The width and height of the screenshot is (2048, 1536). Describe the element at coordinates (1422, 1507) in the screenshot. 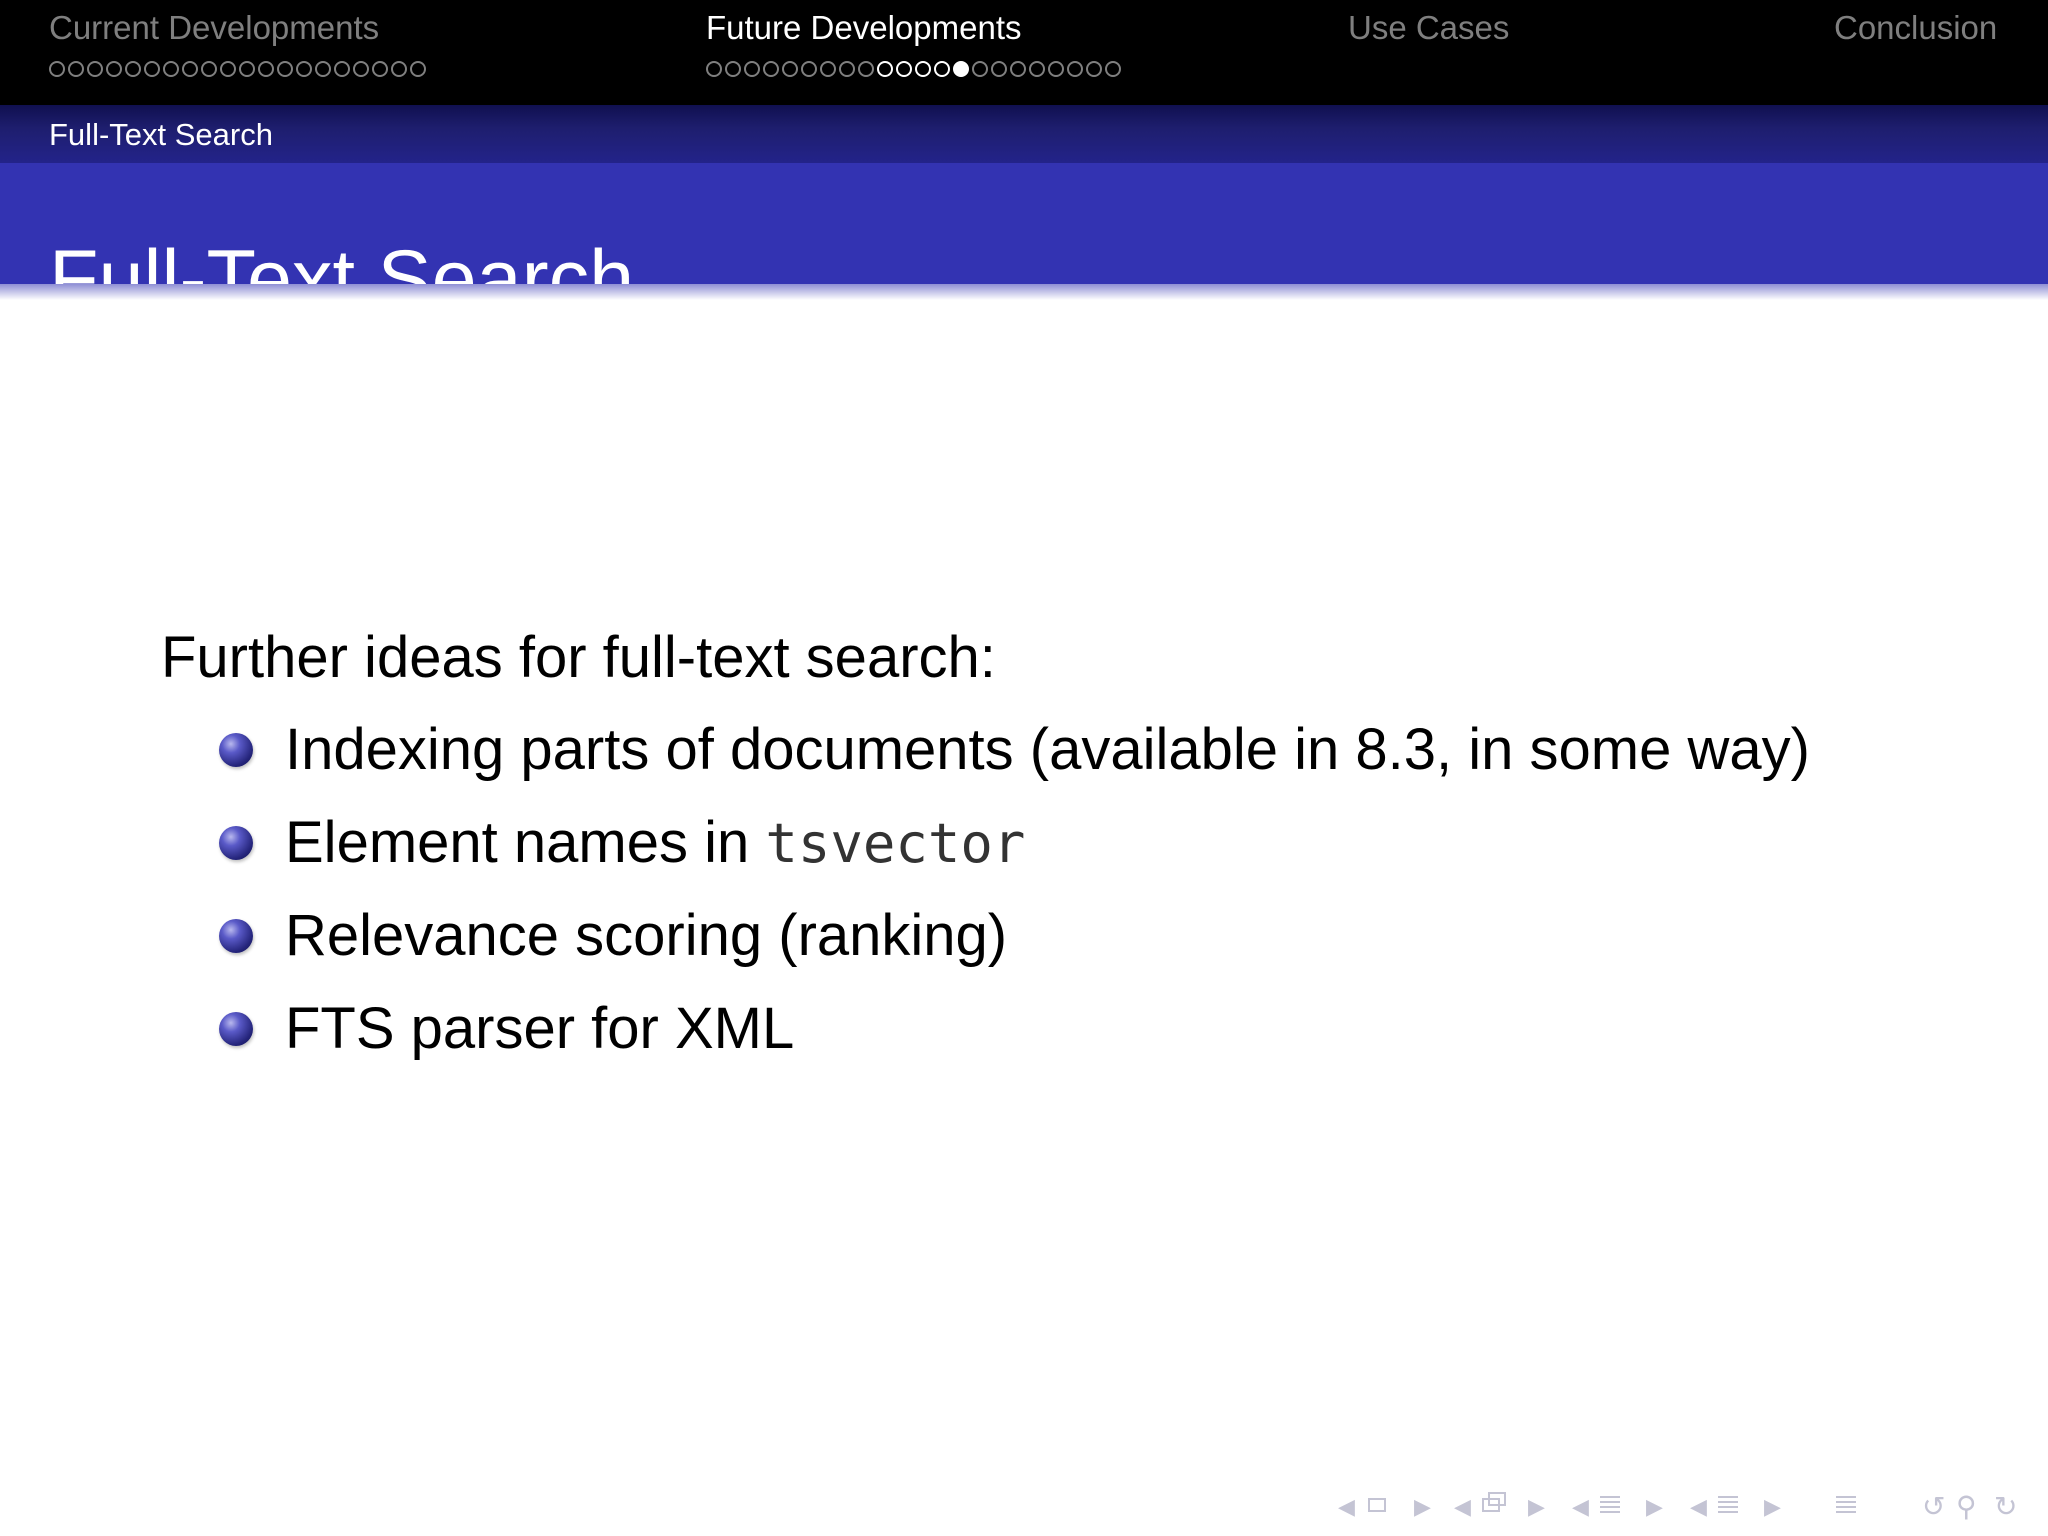

I see `next-slide-icon: ▶` at that location.